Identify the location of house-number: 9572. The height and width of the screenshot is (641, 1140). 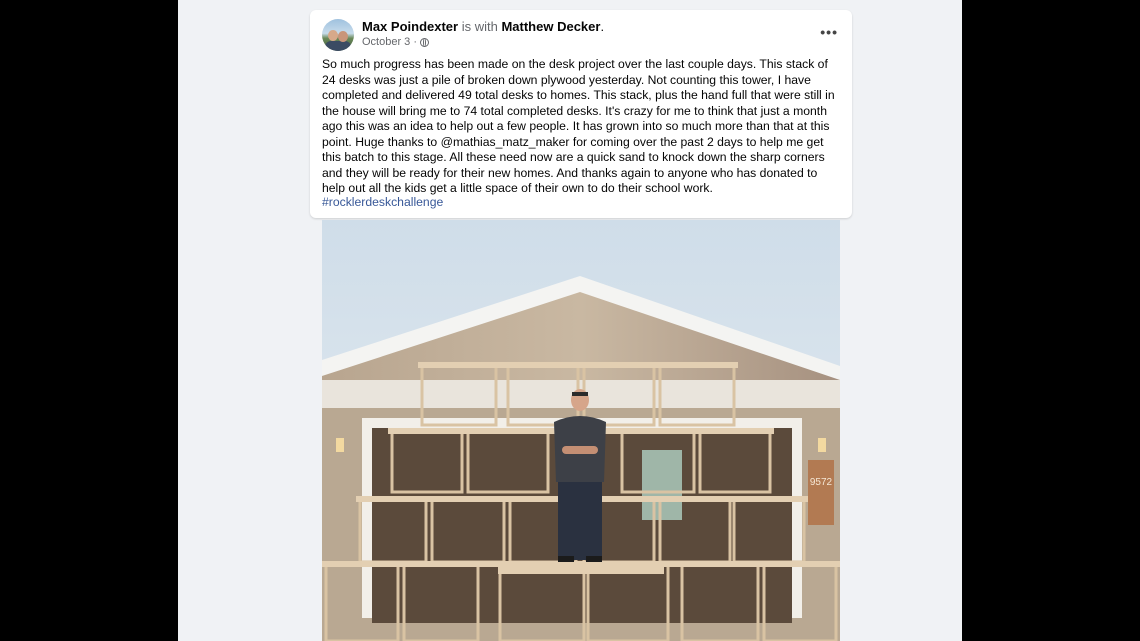
(821, 482).